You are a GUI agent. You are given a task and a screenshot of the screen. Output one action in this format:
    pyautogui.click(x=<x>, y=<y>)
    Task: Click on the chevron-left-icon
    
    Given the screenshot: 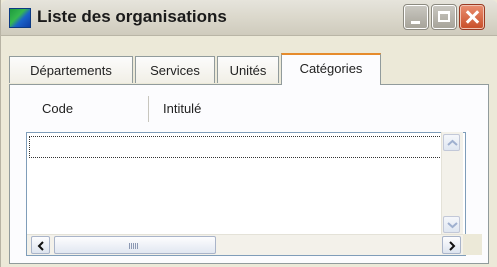 What is the action you would take?
    pyautogui.click(x=40, y=246)
    